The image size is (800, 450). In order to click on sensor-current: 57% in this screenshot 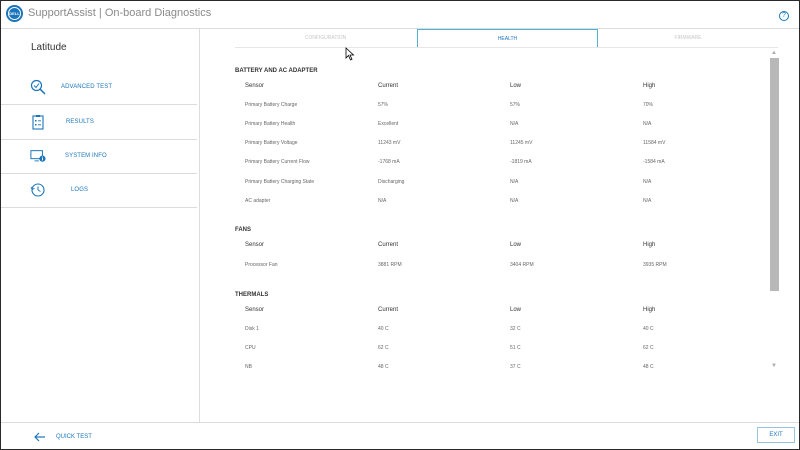, I will do `click(383, 105)`.